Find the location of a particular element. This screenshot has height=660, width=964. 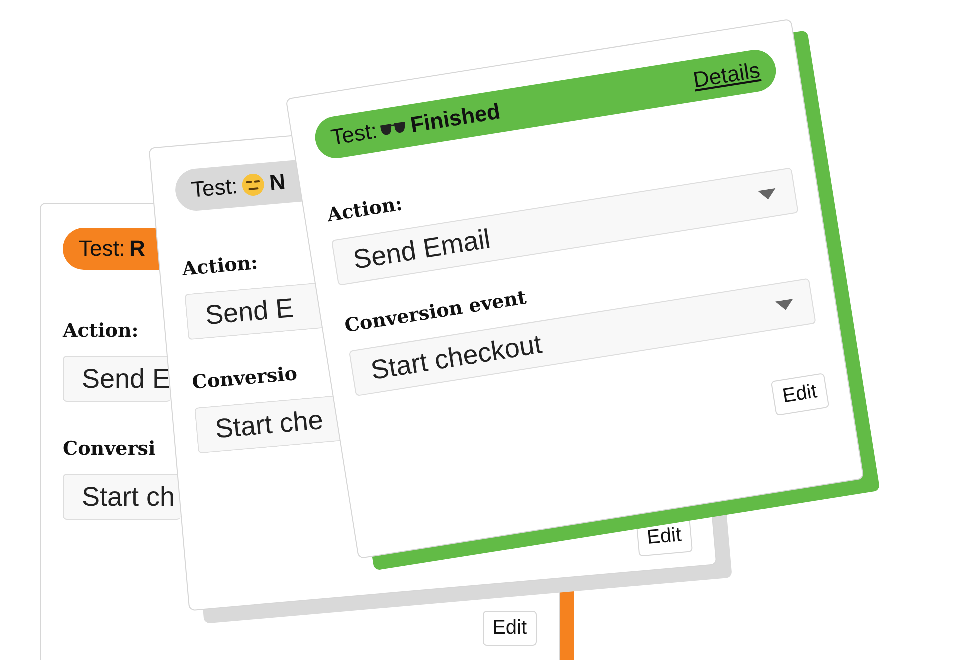

status-value: N is located at coordinates (277, 183).